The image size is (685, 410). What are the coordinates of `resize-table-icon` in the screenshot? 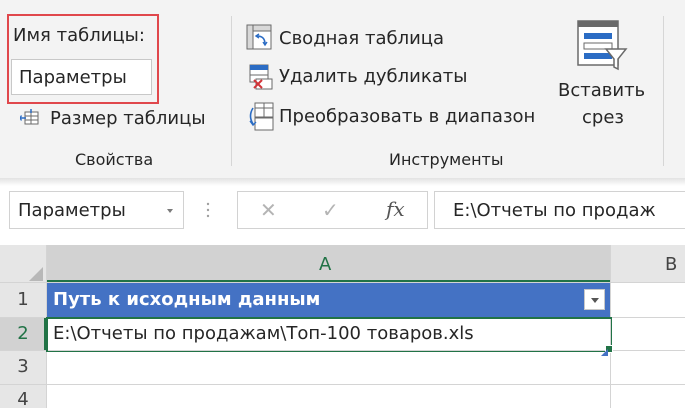 It's located at (29, 120).